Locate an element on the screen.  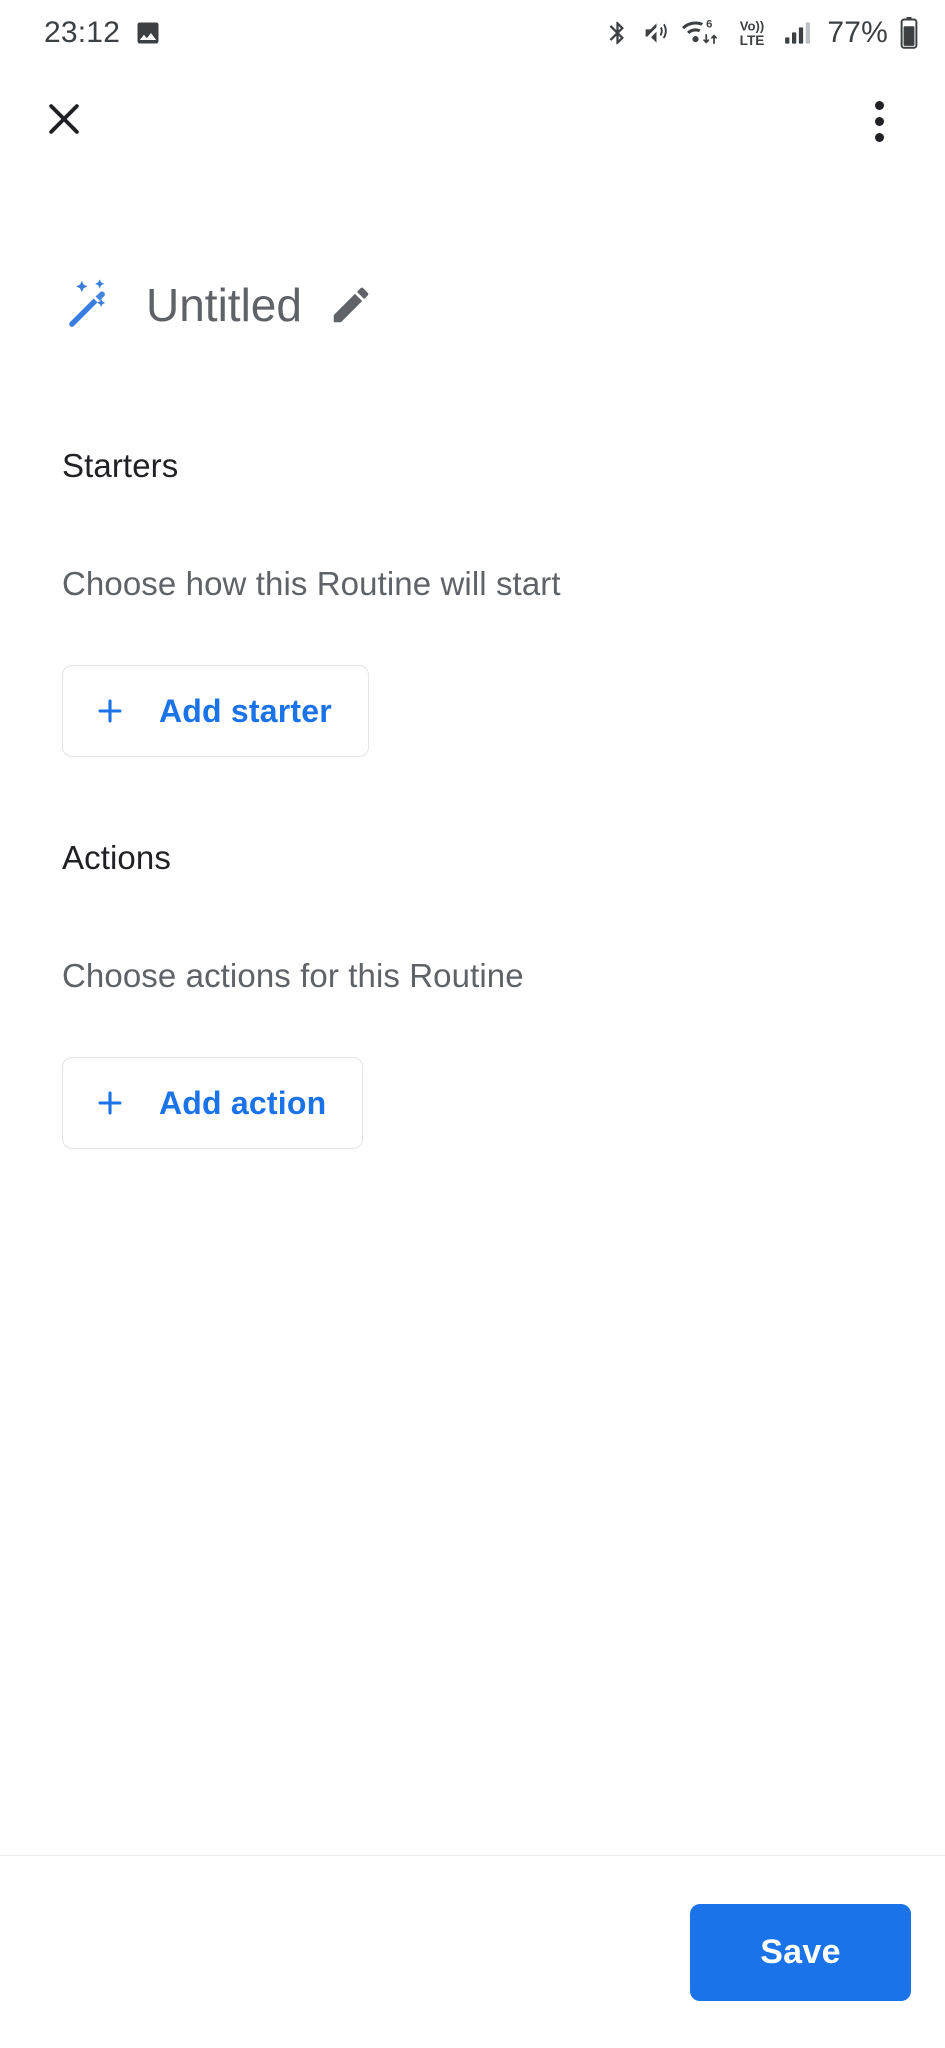
add-starter-button: Add starter is located at coordinates (215, 711).